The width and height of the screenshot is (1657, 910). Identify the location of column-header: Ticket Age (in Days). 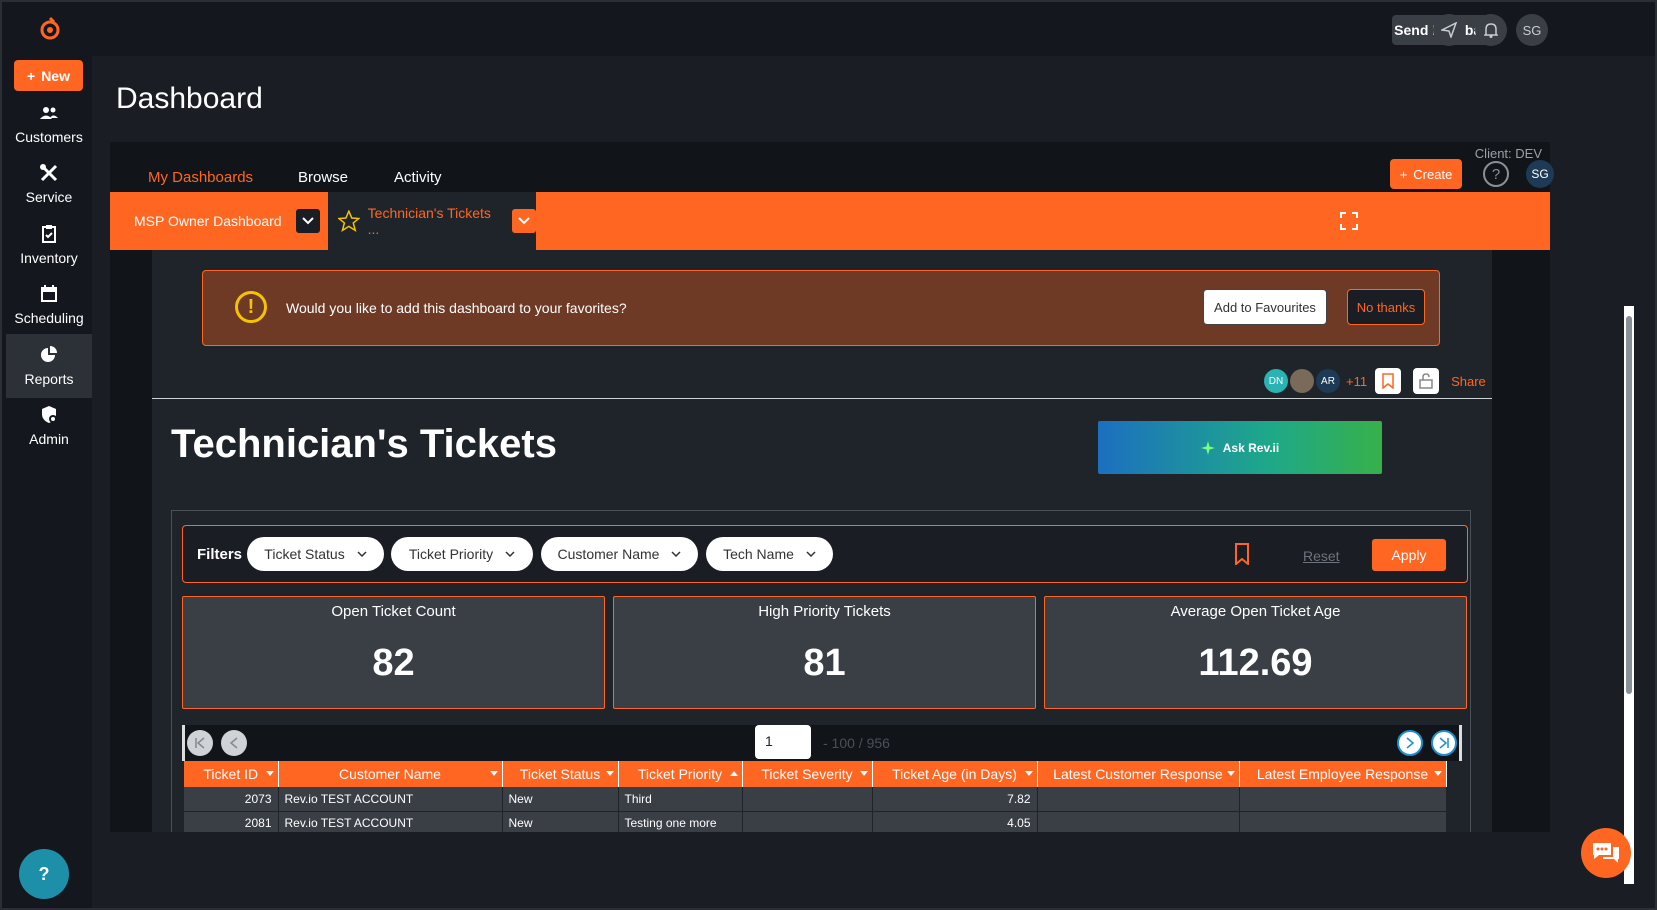
(955, 774).